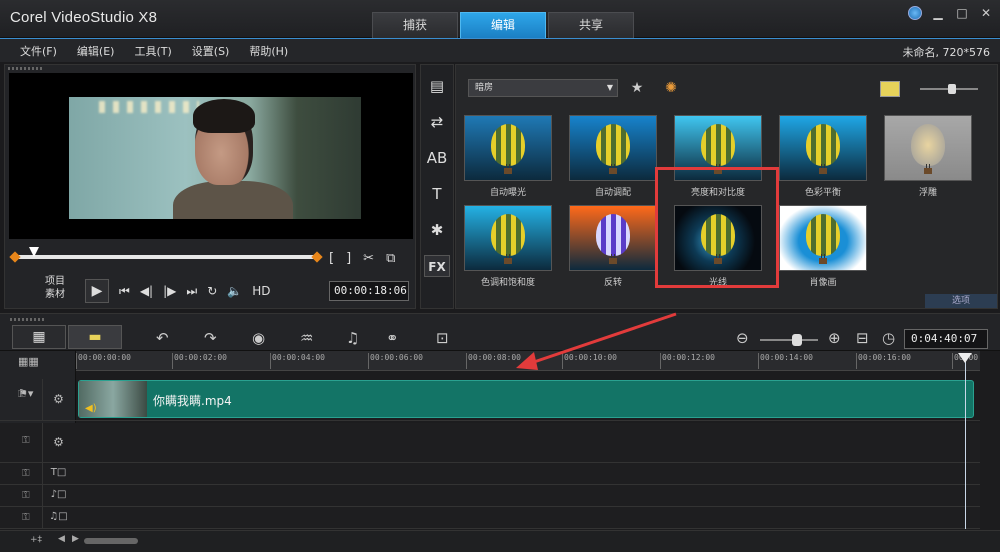 The image size is (1000, 552). What do you see at coordinates (191, 291) in the screenshot?
I see `go-end-icon: ⏭` at bounding box center [191, 291].